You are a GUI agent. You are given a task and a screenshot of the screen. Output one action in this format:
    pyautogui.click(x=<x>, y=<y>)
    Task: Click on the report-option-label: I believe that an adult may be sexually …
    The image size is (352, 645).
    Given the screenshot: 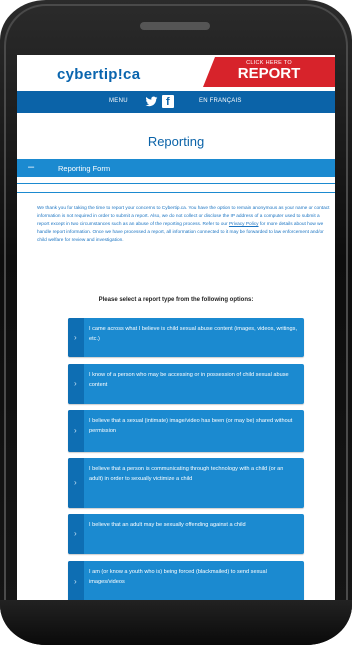 What is the action you would take?
    pyautogui.click(x=167, y=525)
    